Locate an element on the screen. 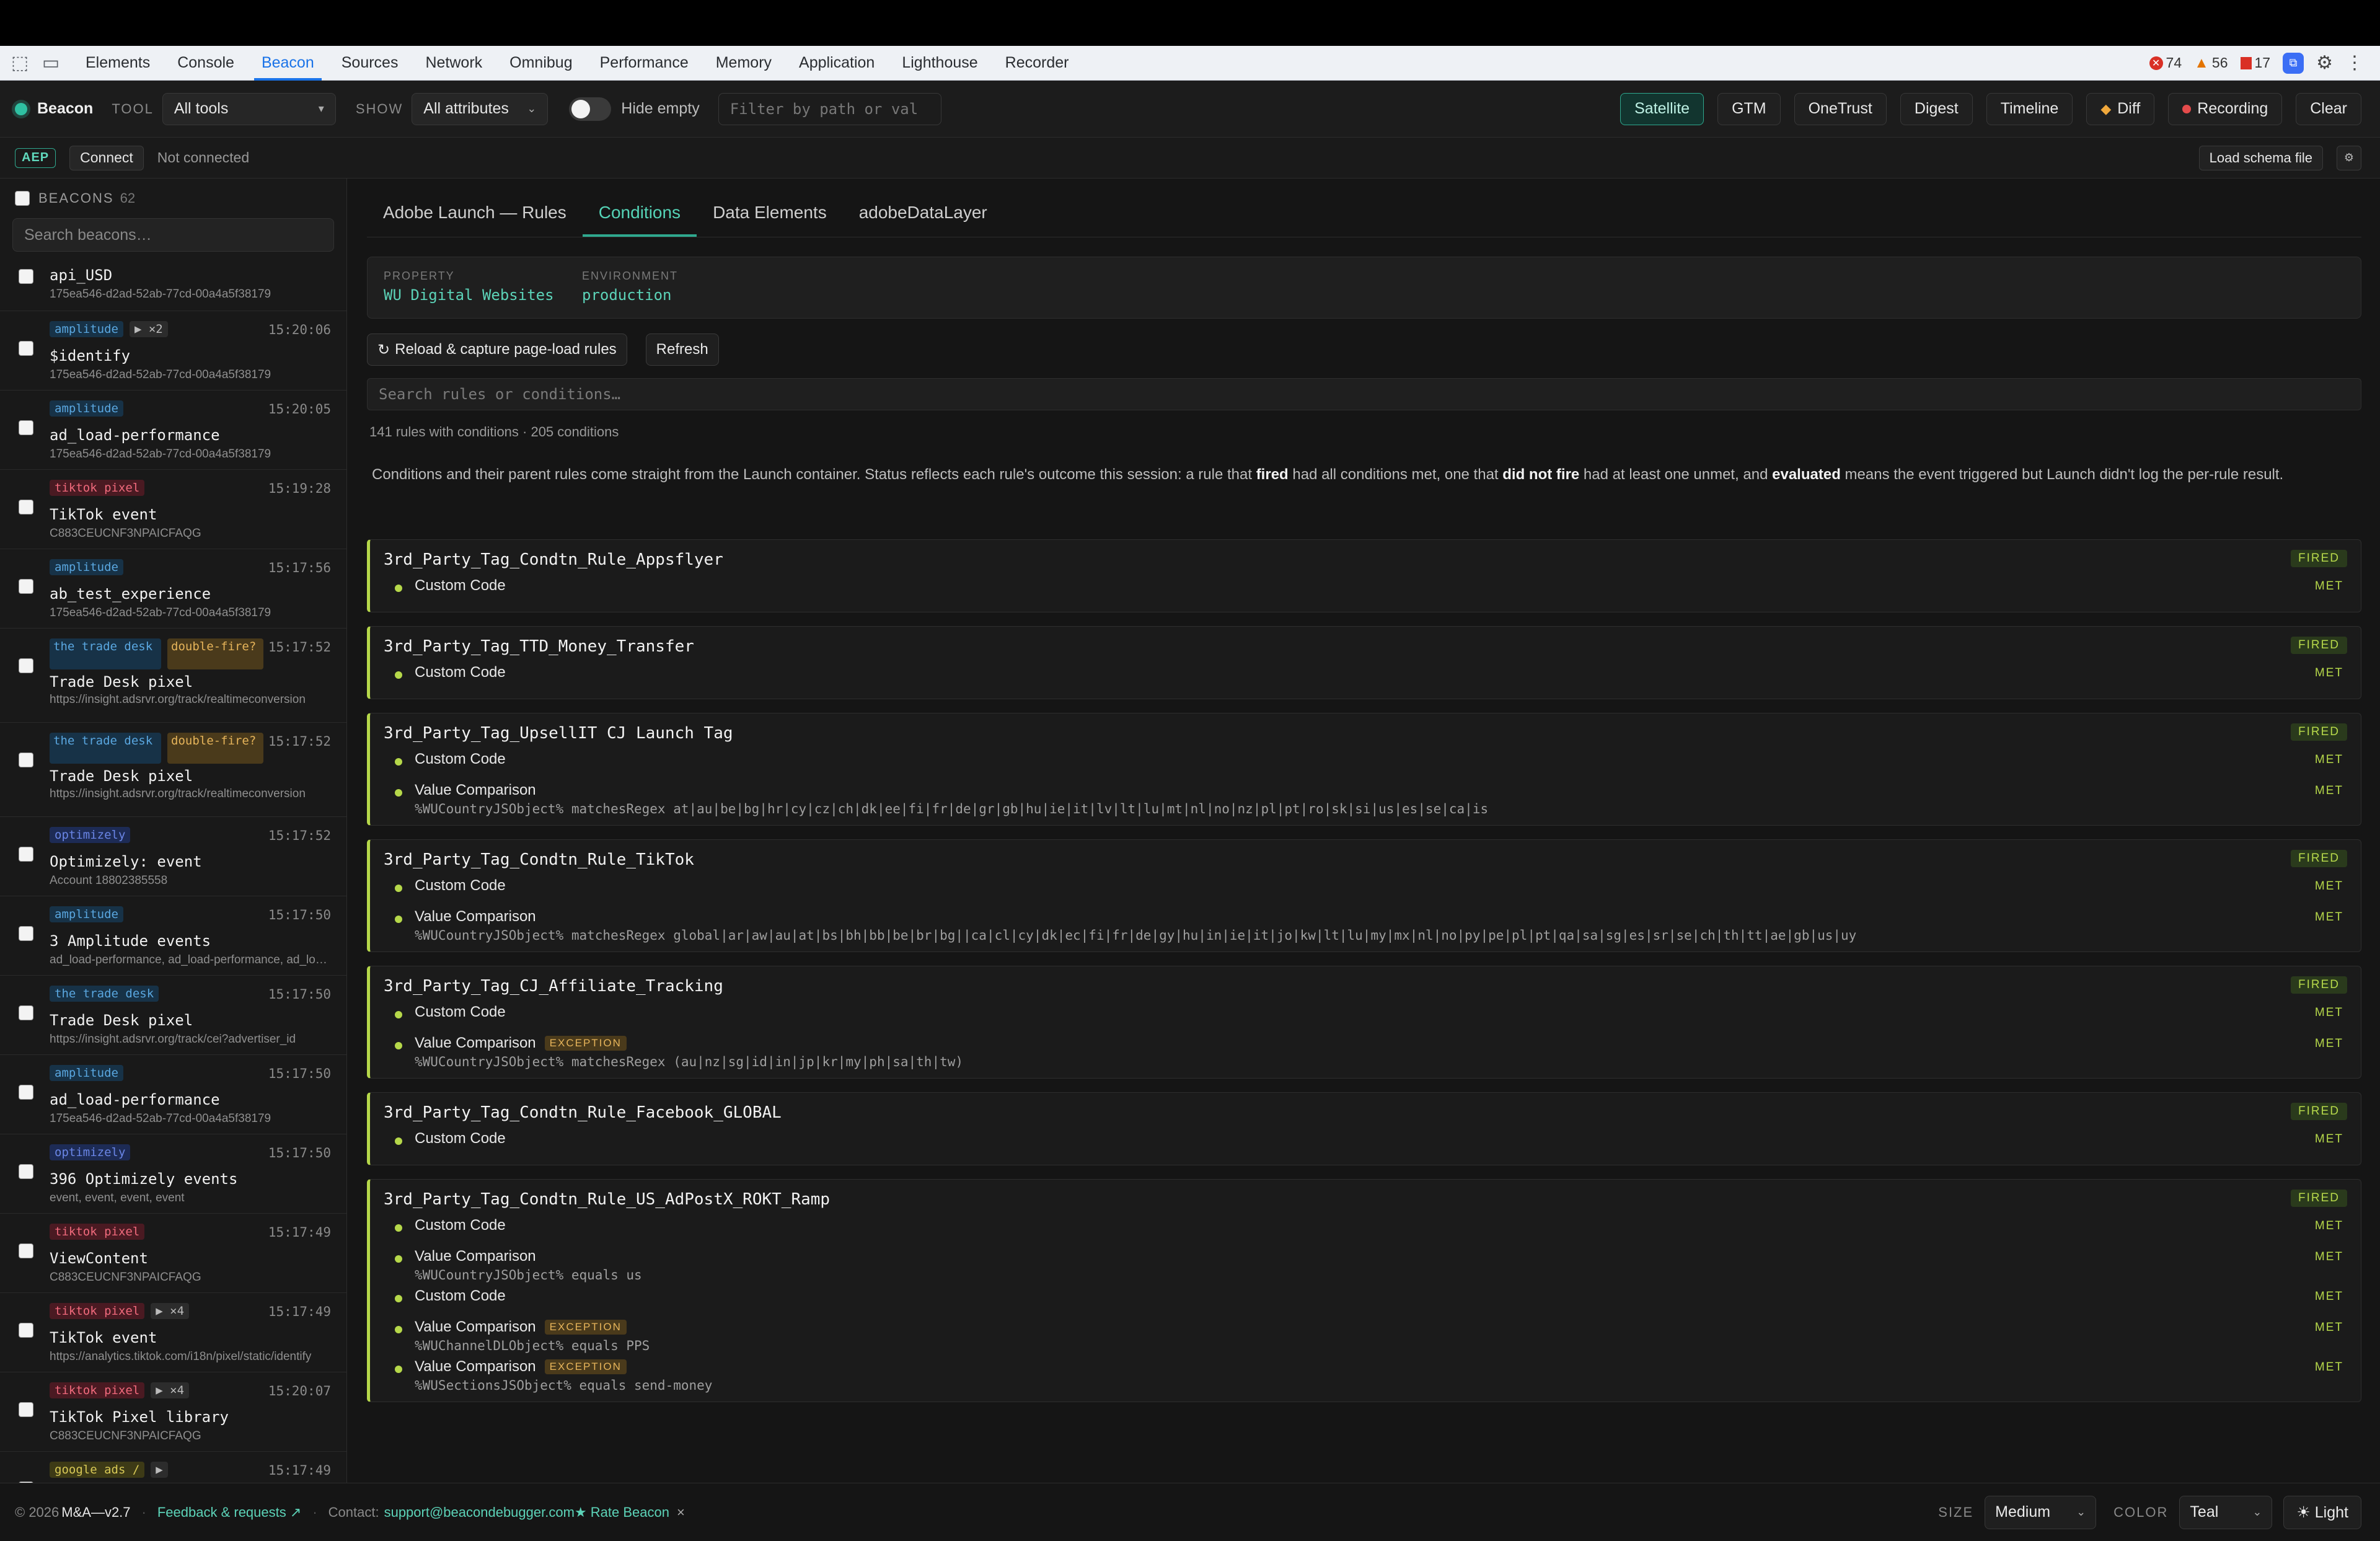 Image resolution: width=2380 pixels, height=1541 pixels. devtools-tab-lighthouse: Lighthouse is located at coordinates (939, 63).